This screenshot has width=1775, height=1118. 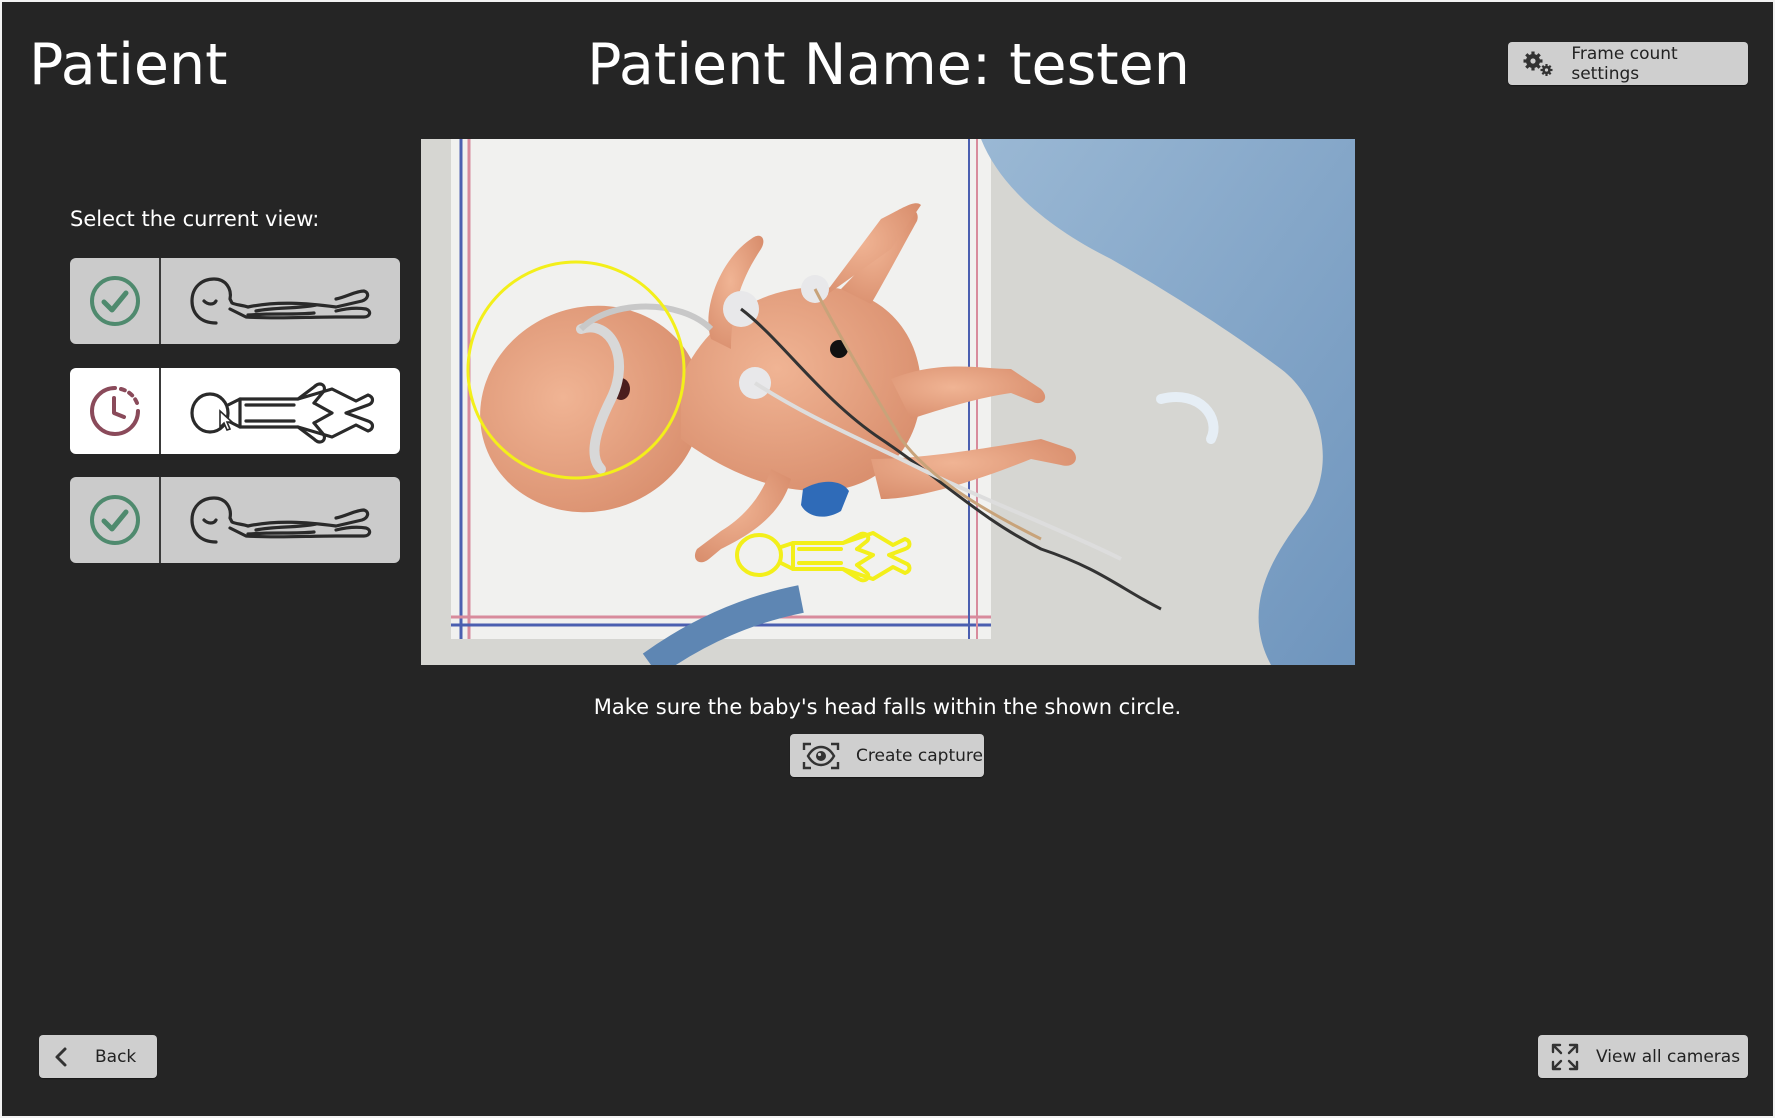 I want to click on create-capture-button: Create capture, so click(x=887, y=755).